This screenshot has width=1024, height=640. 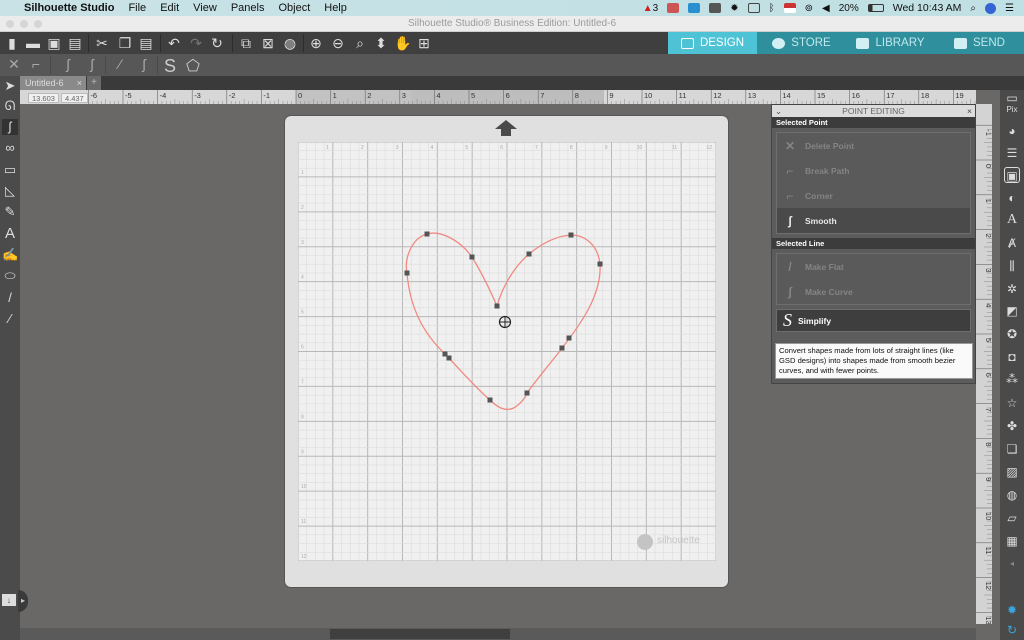 I want to click on curve-tool-icon: ∞, so click(x=10, y=148).